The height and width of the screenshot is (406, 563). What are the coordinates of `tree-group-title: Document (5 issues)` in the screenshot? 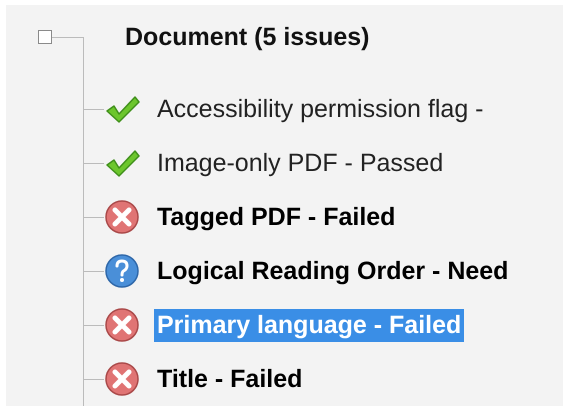 It's located at (247, 37).